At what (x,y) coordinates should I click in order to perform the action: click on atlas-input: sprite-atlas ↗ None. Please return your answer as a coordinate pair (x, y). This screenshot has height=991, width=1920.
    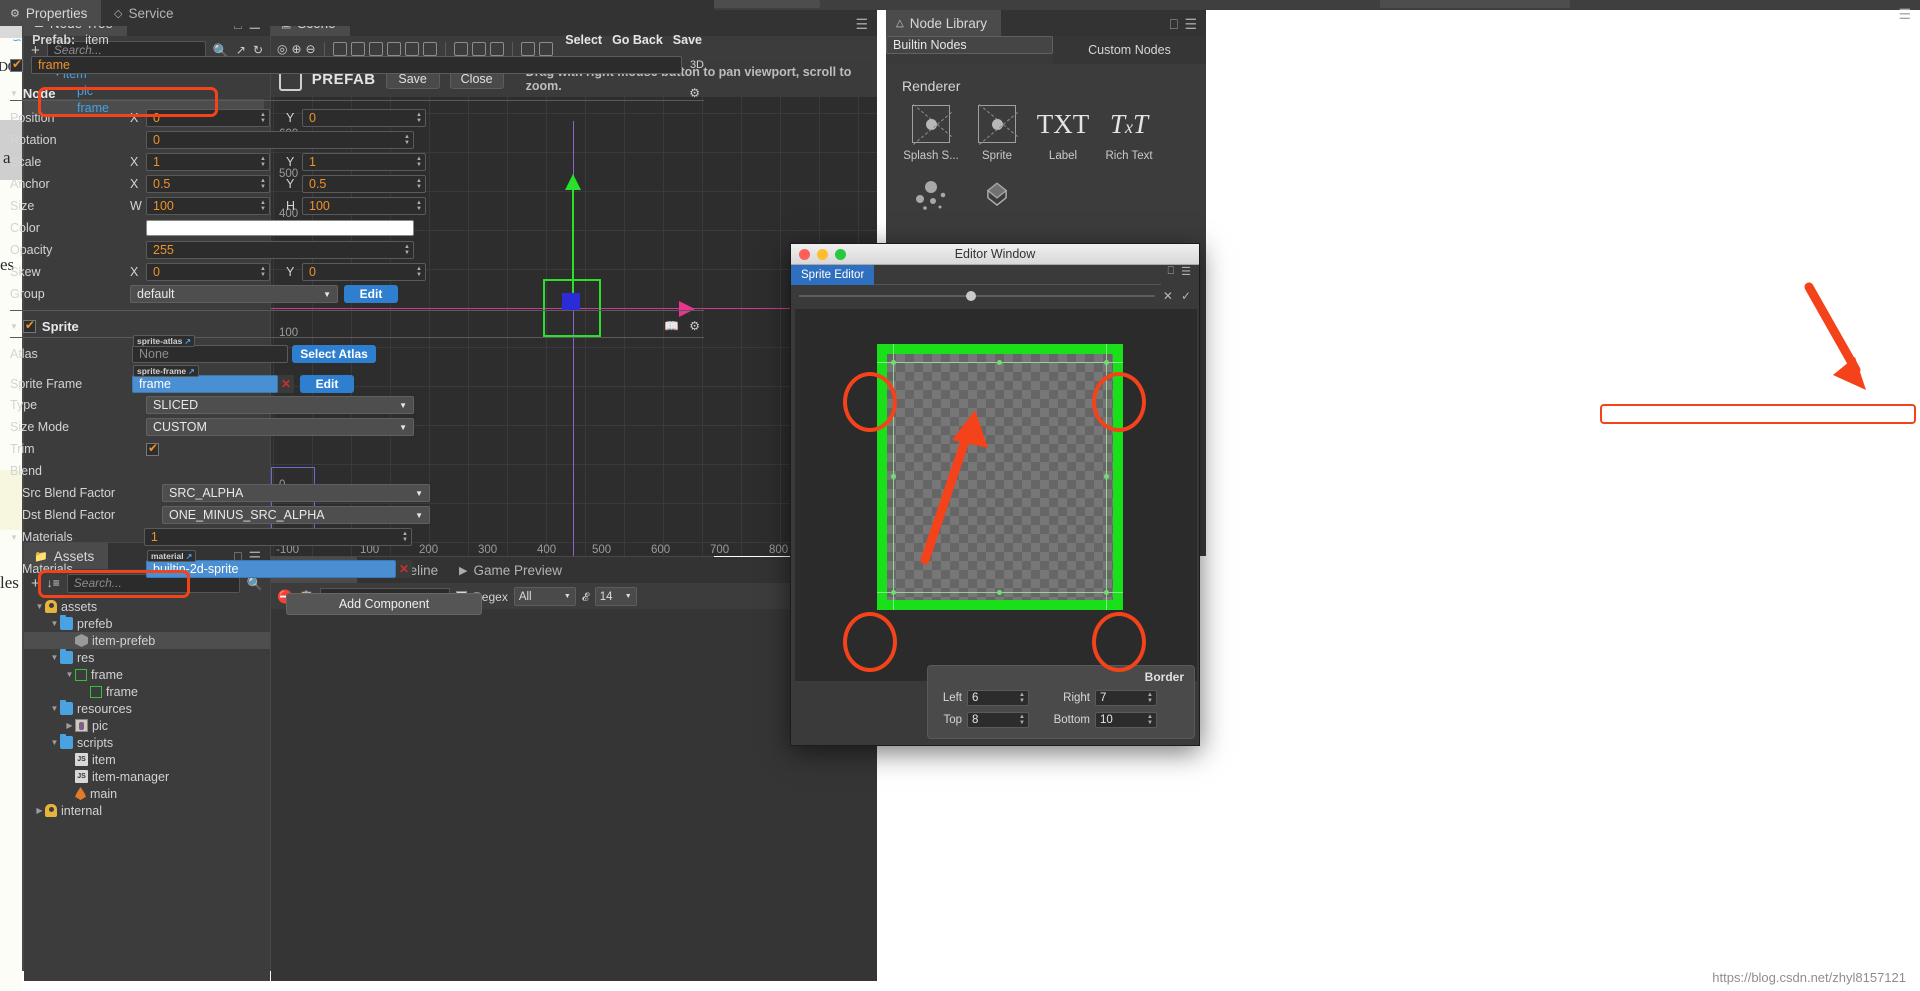
    Looking at the image, I should click on (210, 349).